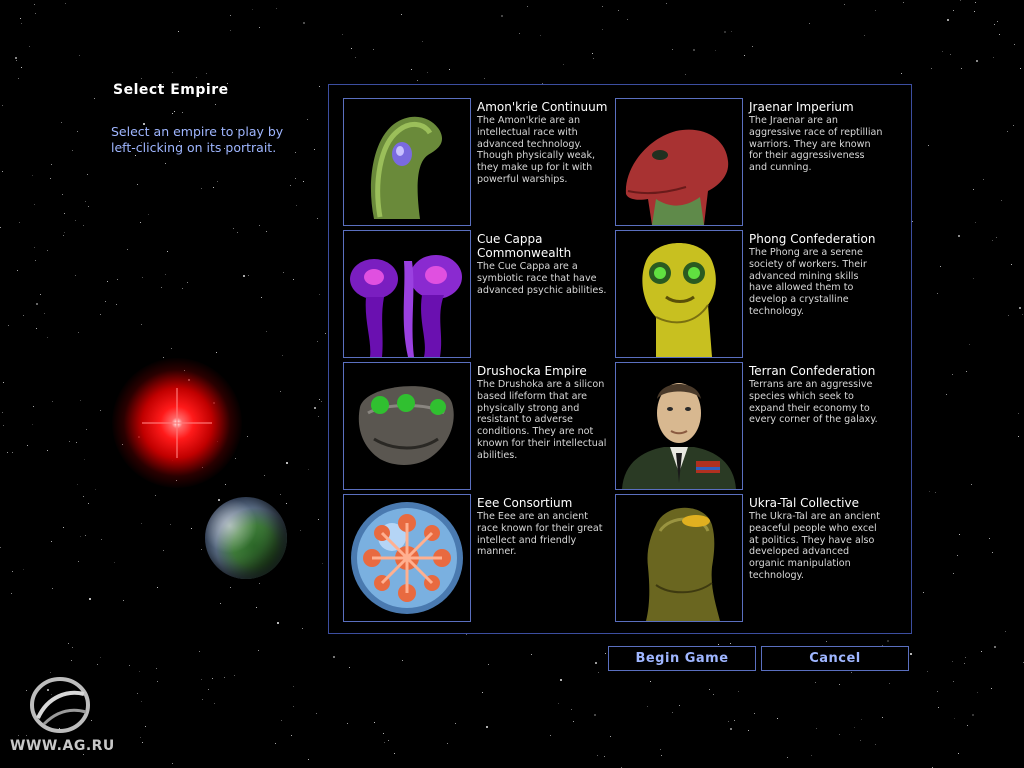  Describe the element at coordinates (682, 658) in the screenshot. I see `begin-game-button: Begin Game` at that location.